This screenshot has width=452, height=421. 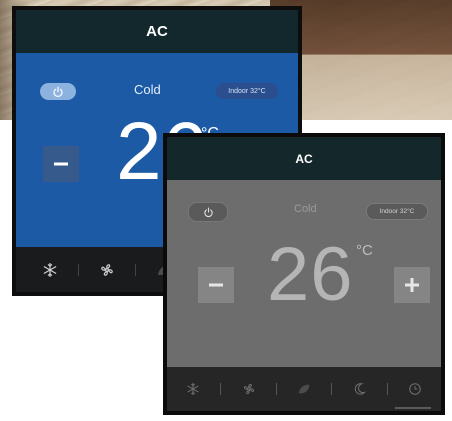 I want to click on plus-icon, so click(x=412, y=285).